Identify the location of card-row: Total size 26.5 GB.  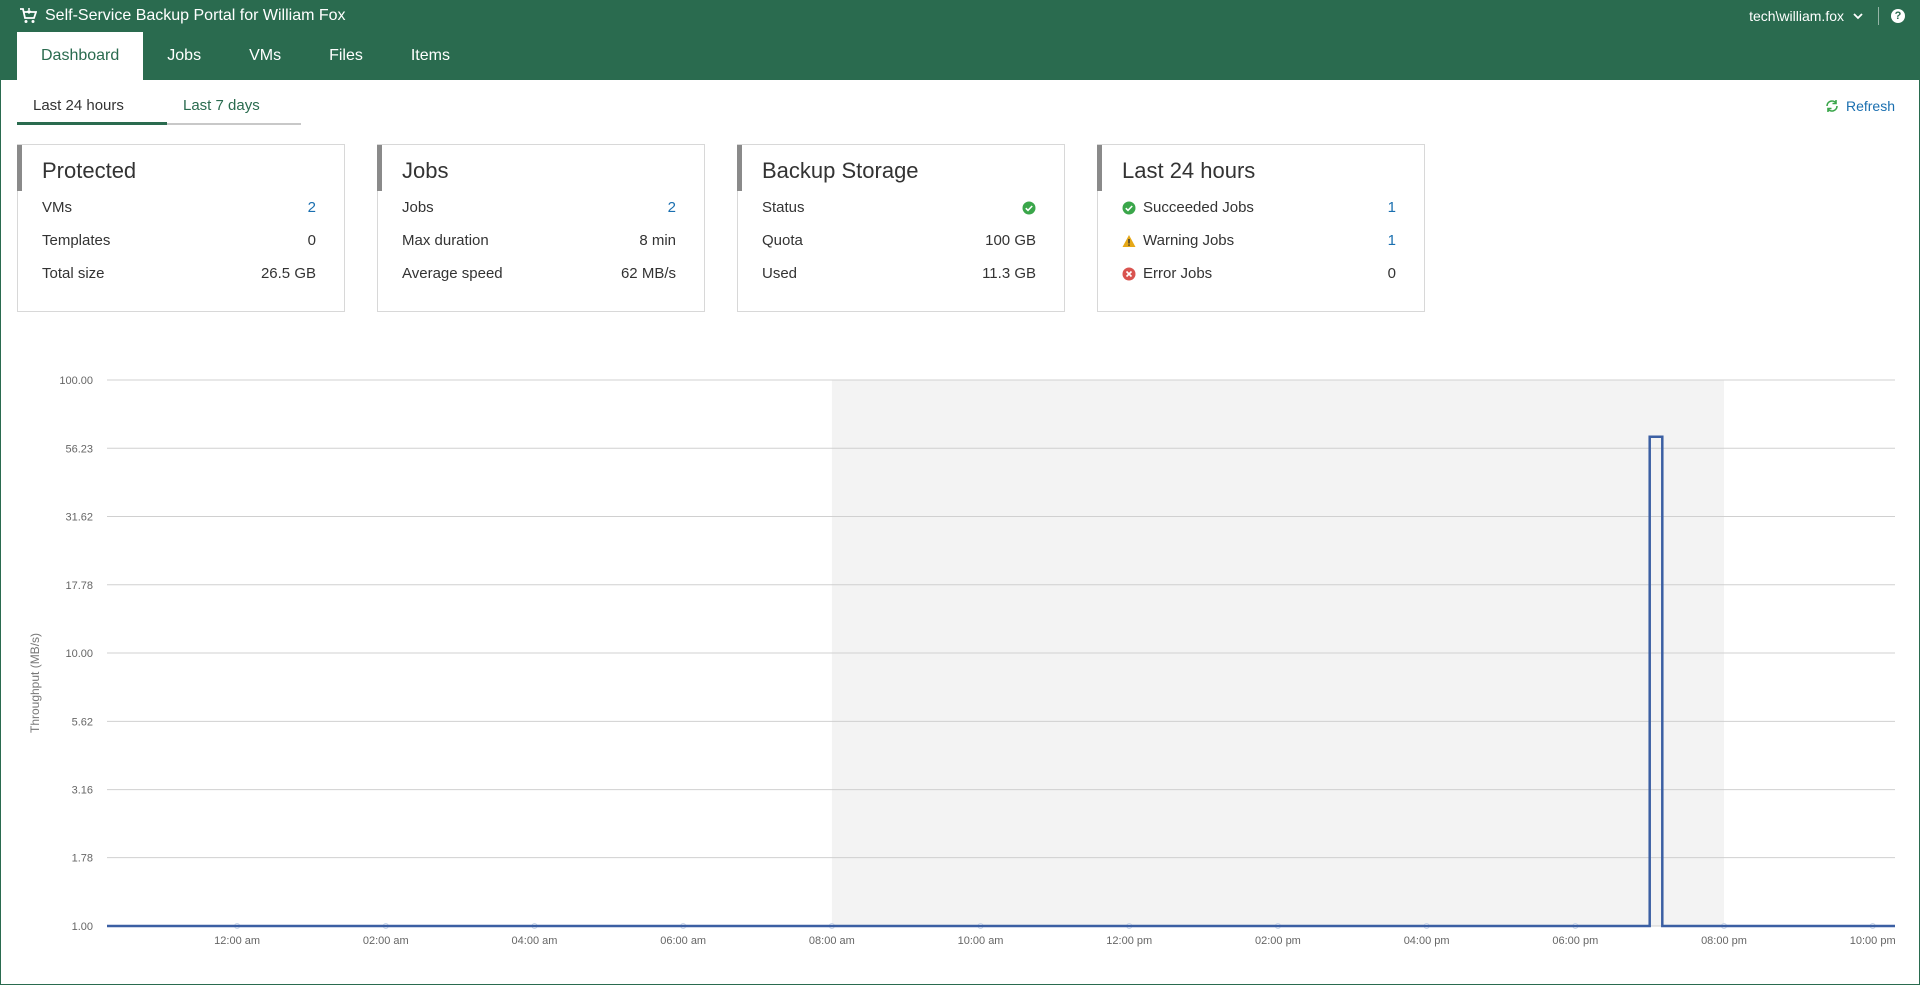
(181, 273).